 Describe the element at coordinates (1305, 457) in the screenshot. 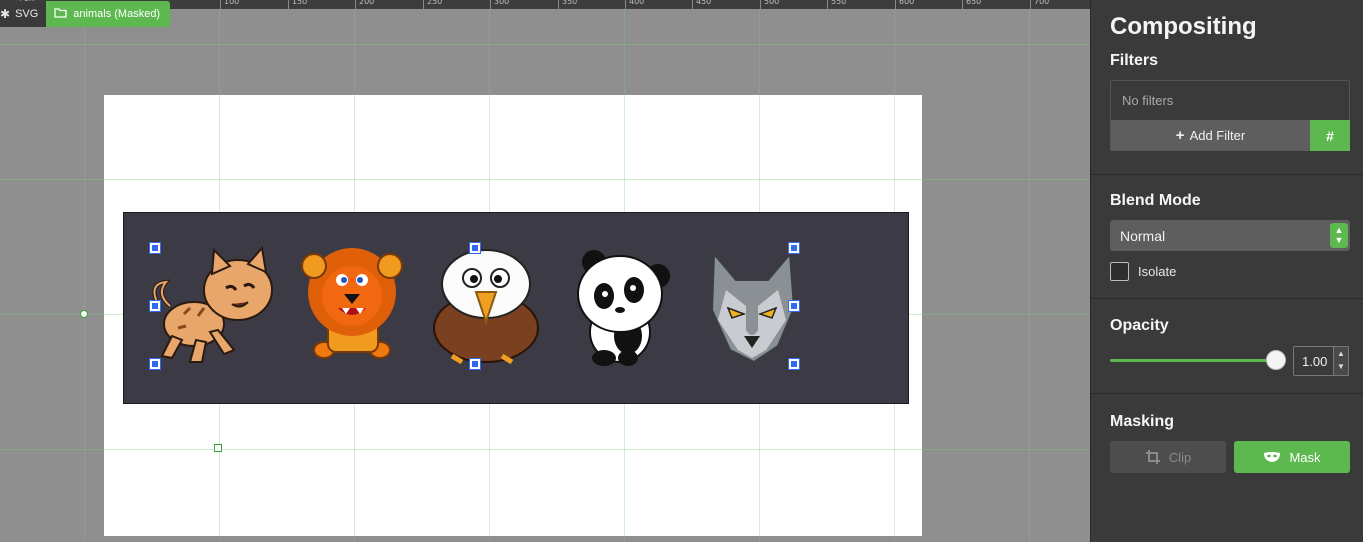

I see `mask-label: Mask` at that location.